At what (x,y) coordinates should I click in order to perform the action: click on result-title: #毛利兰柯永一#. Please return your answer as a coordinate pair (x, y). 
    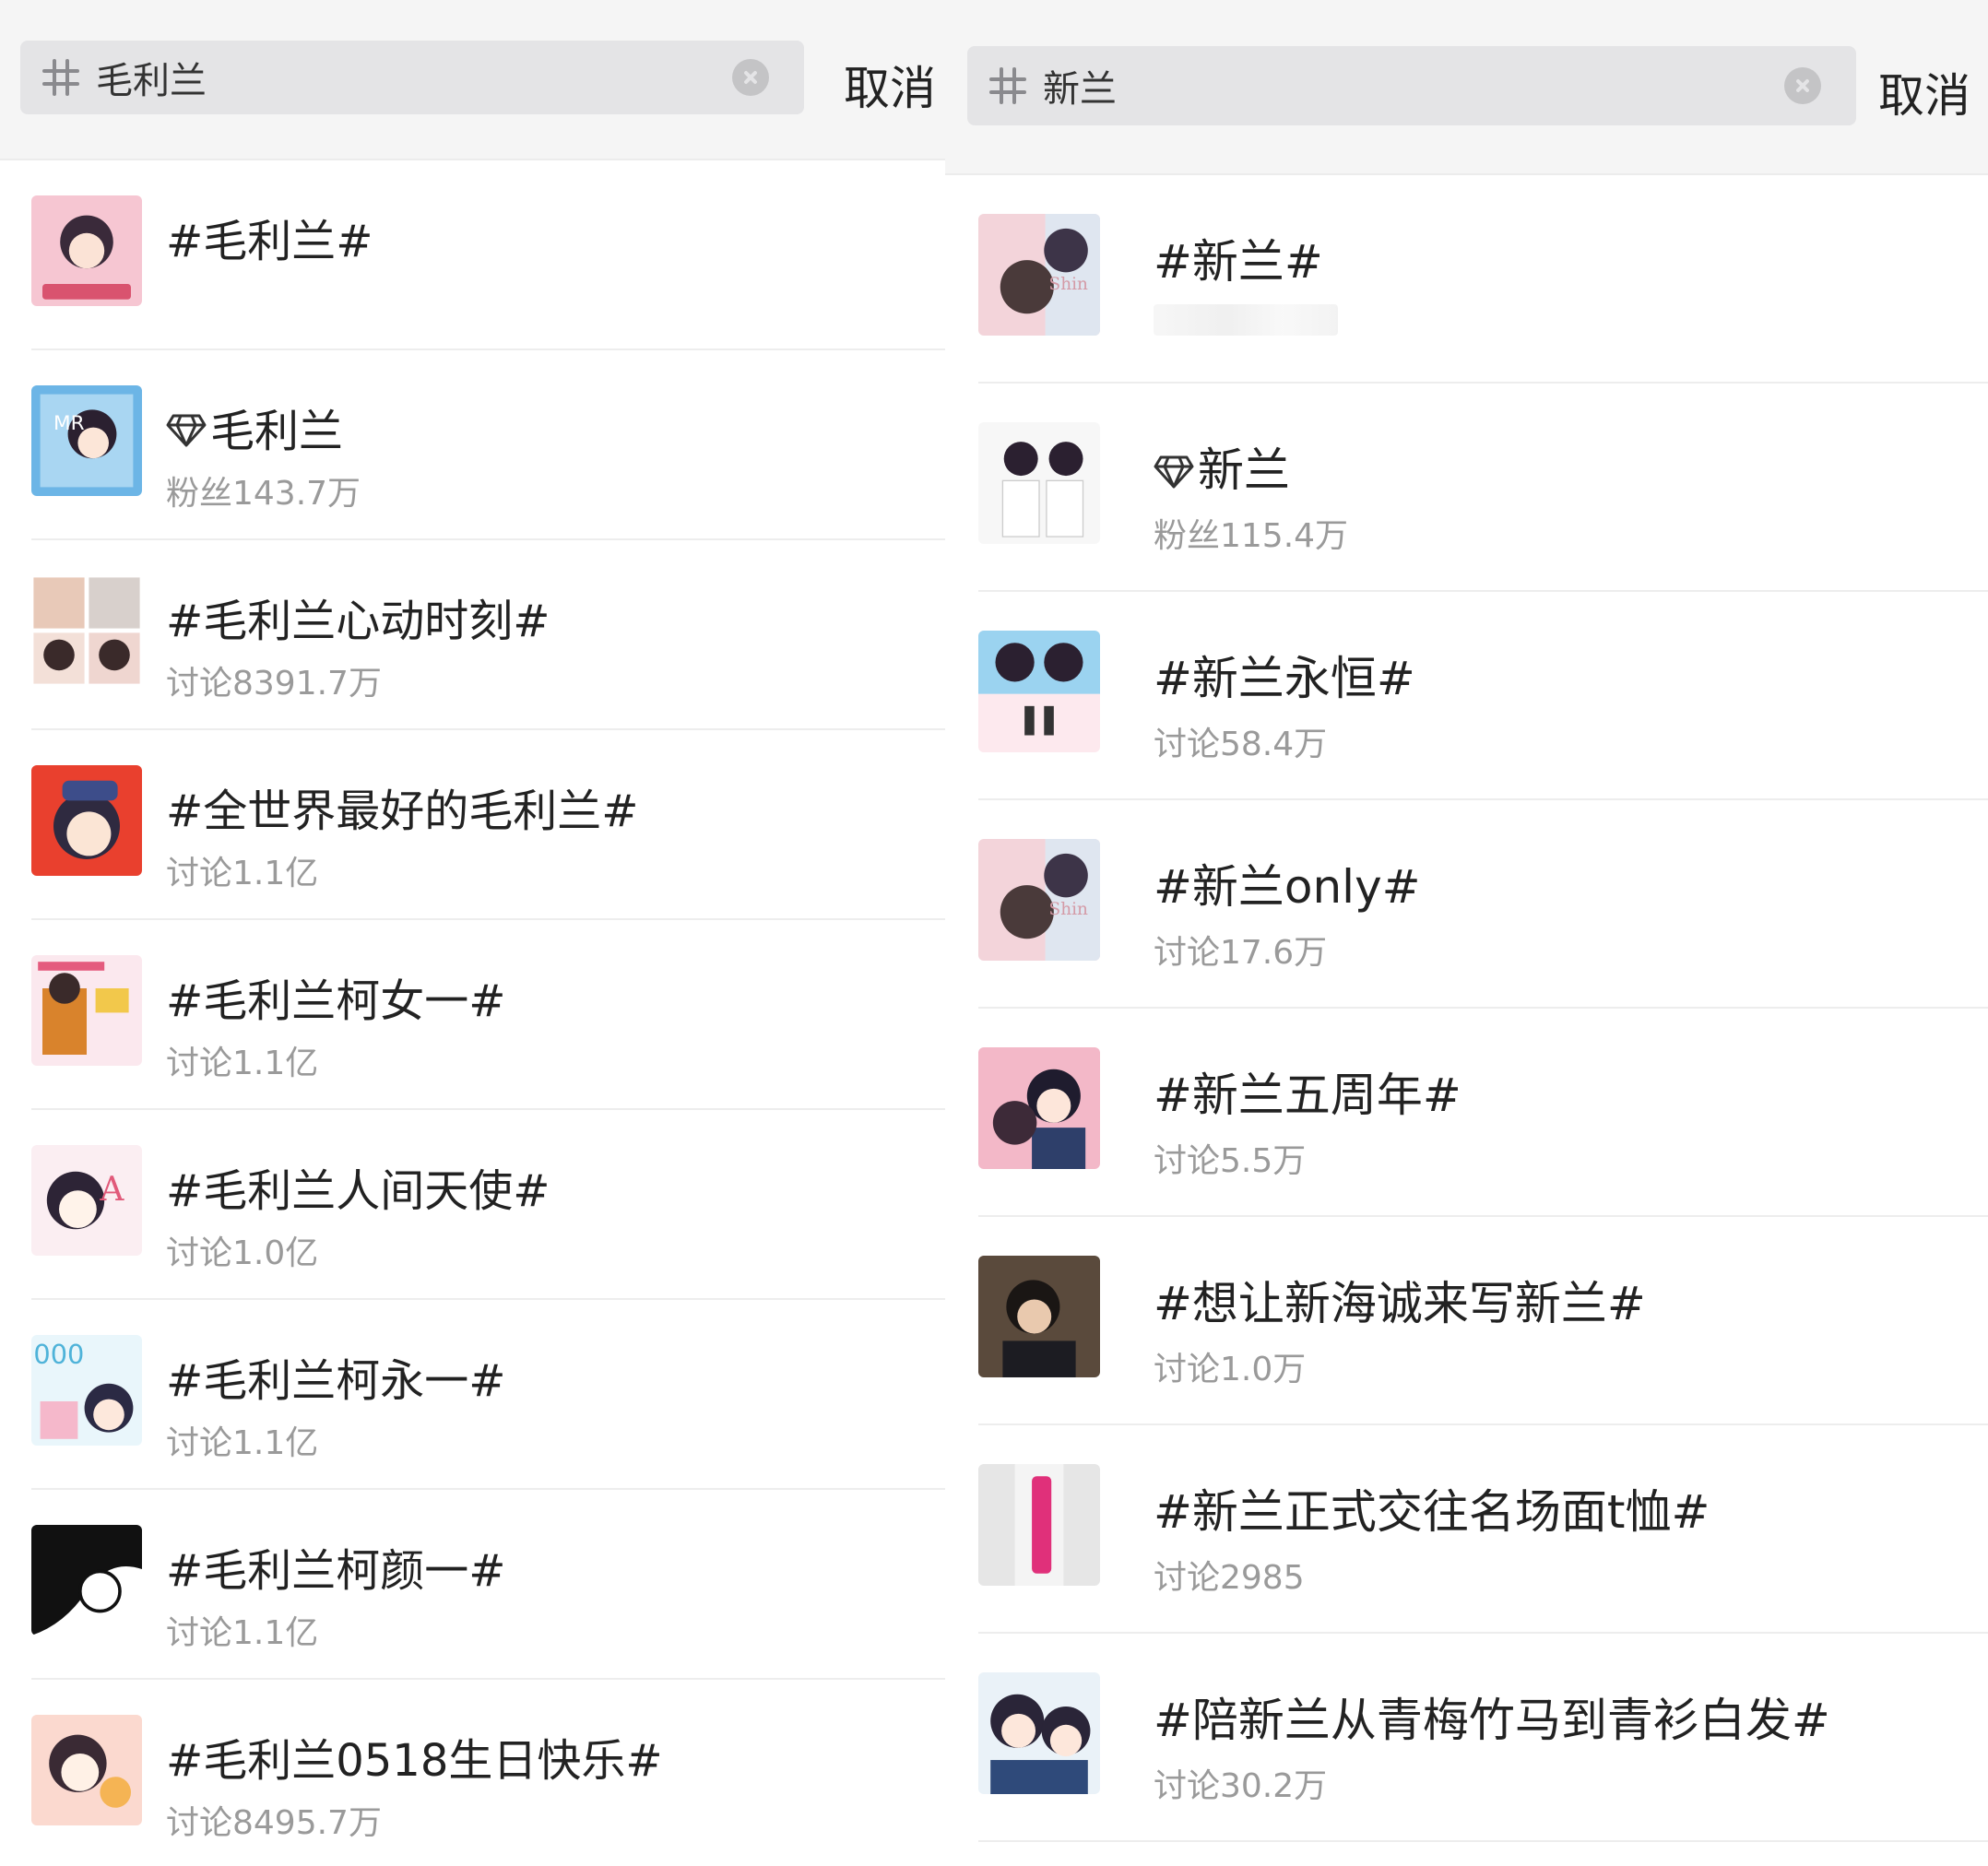
    Looking at the image, I should click on (335, 1376).